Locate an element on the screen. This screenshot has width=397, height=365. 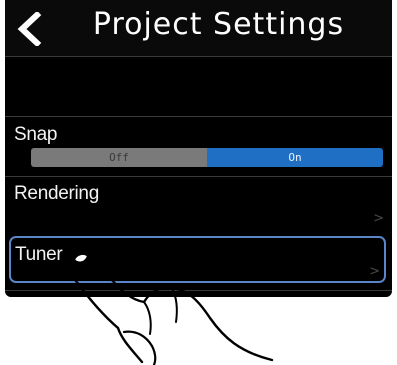
snap-toggle: Off On is located at coordinates (207, 157).